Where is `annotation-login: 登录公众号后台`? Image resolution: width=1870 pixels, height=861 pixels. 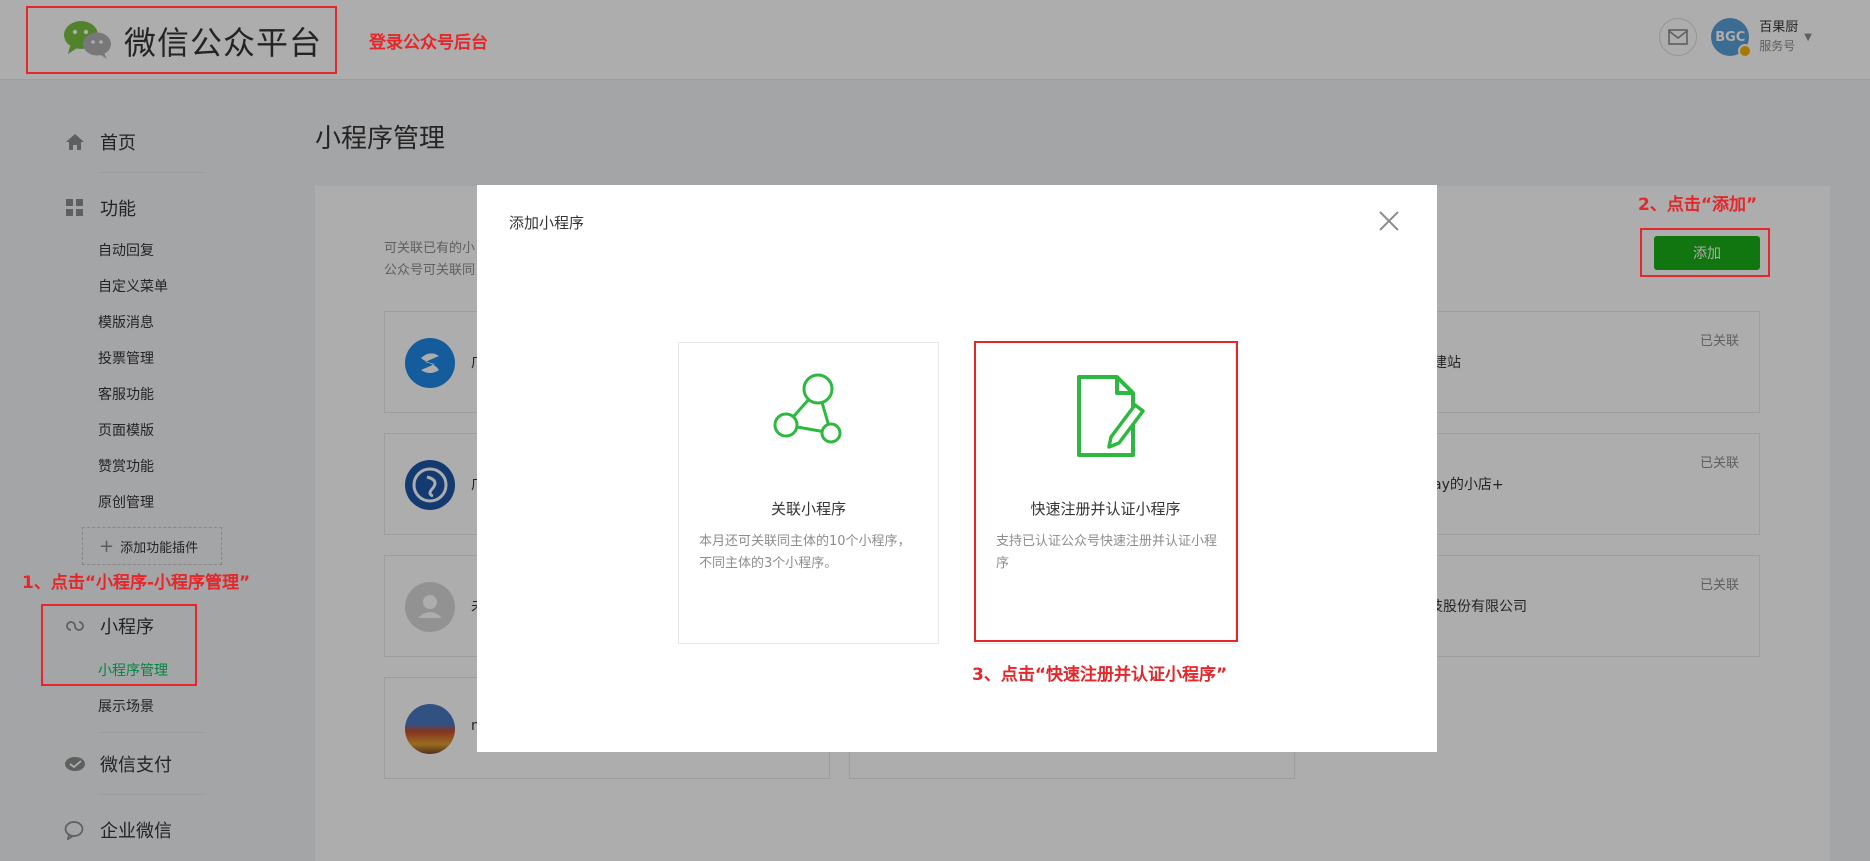 annotation-login: 登录公众号后台 is located at coordinates (428, 43).